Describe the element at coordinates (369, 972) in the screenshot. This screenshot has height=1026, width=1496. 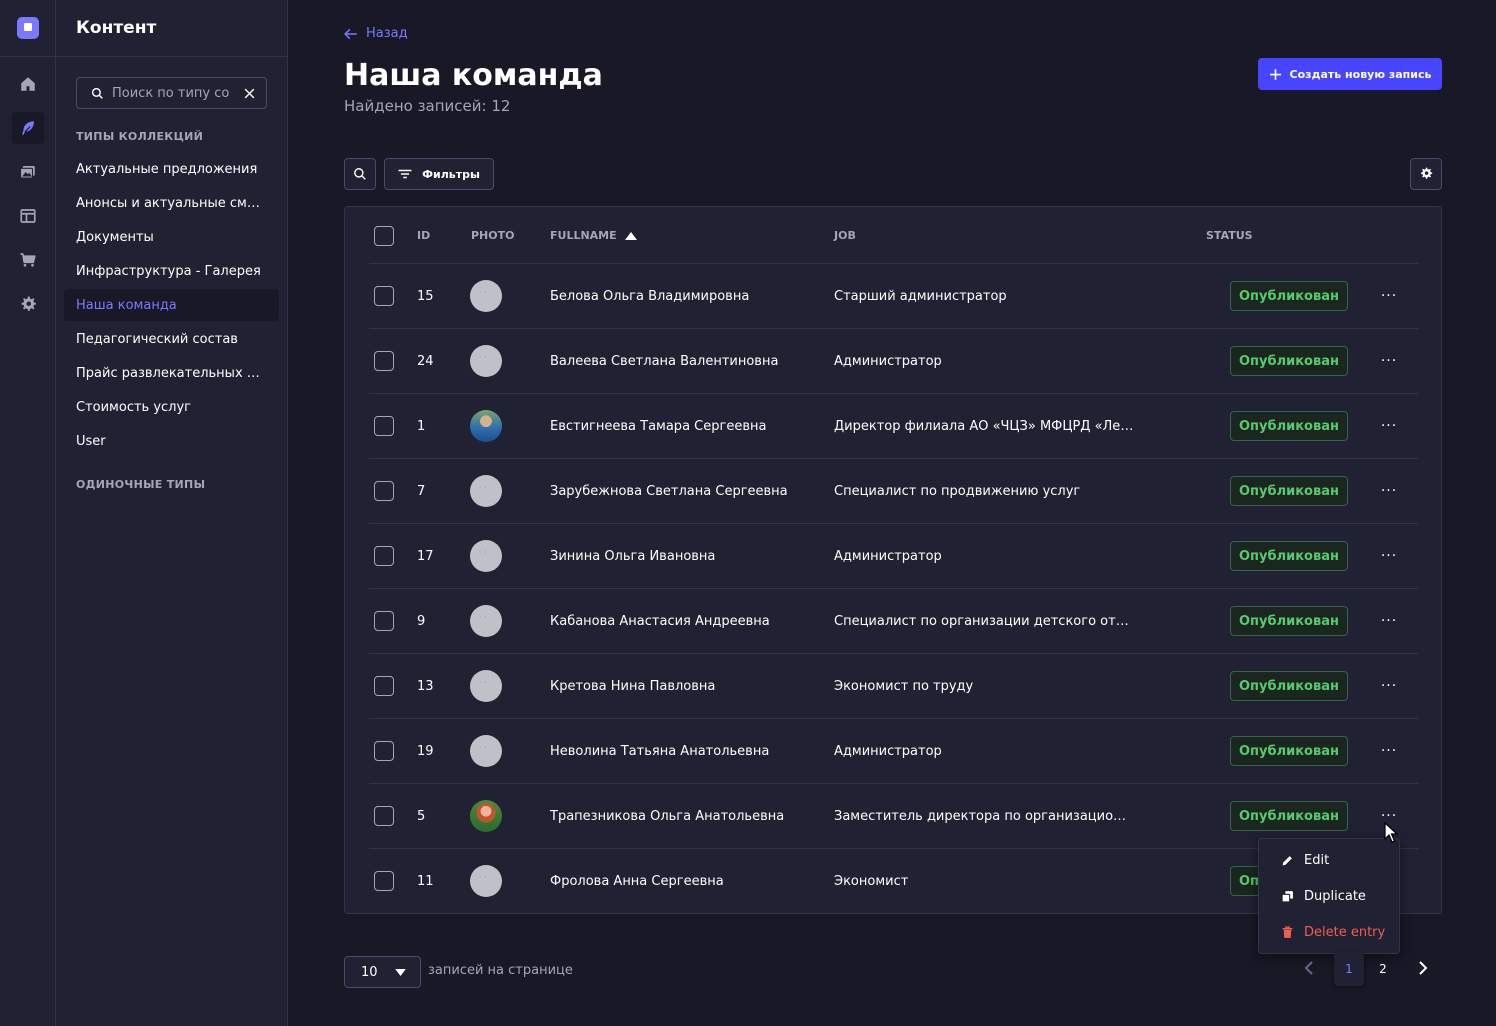
I see `page-size-value: 10` at that location.